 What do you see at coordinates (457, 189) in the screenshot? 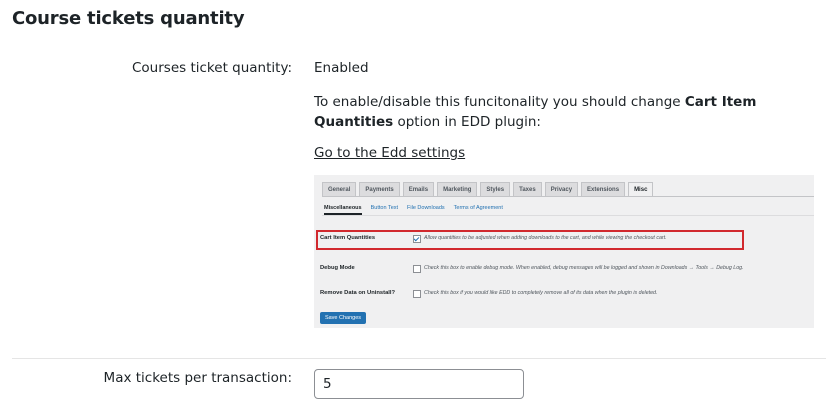
I see `screenshot-tab: Marketing` at bounding box center [457, 189].